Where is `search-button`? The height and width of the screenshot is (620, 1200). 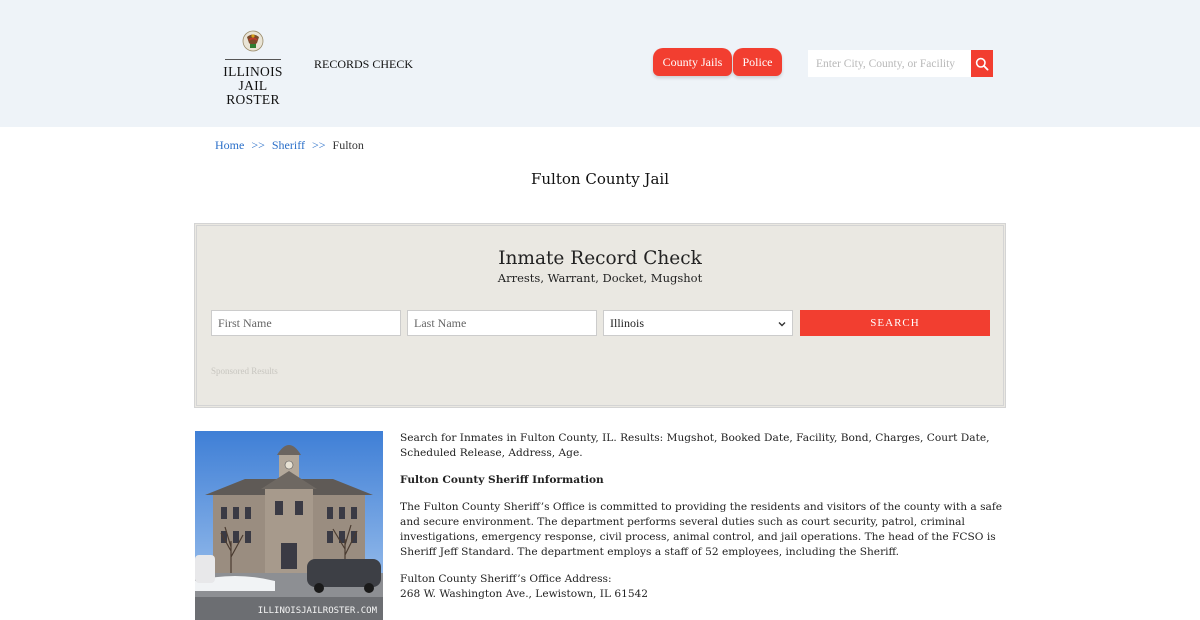
search-button is located at coordinates (982, 63).